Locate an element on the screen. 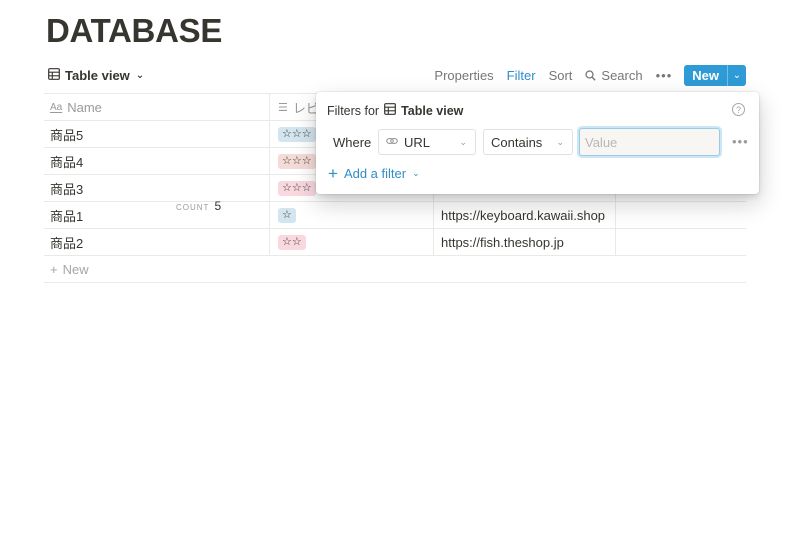  rating-tag: ☆ is located at coordinates (287, 215).